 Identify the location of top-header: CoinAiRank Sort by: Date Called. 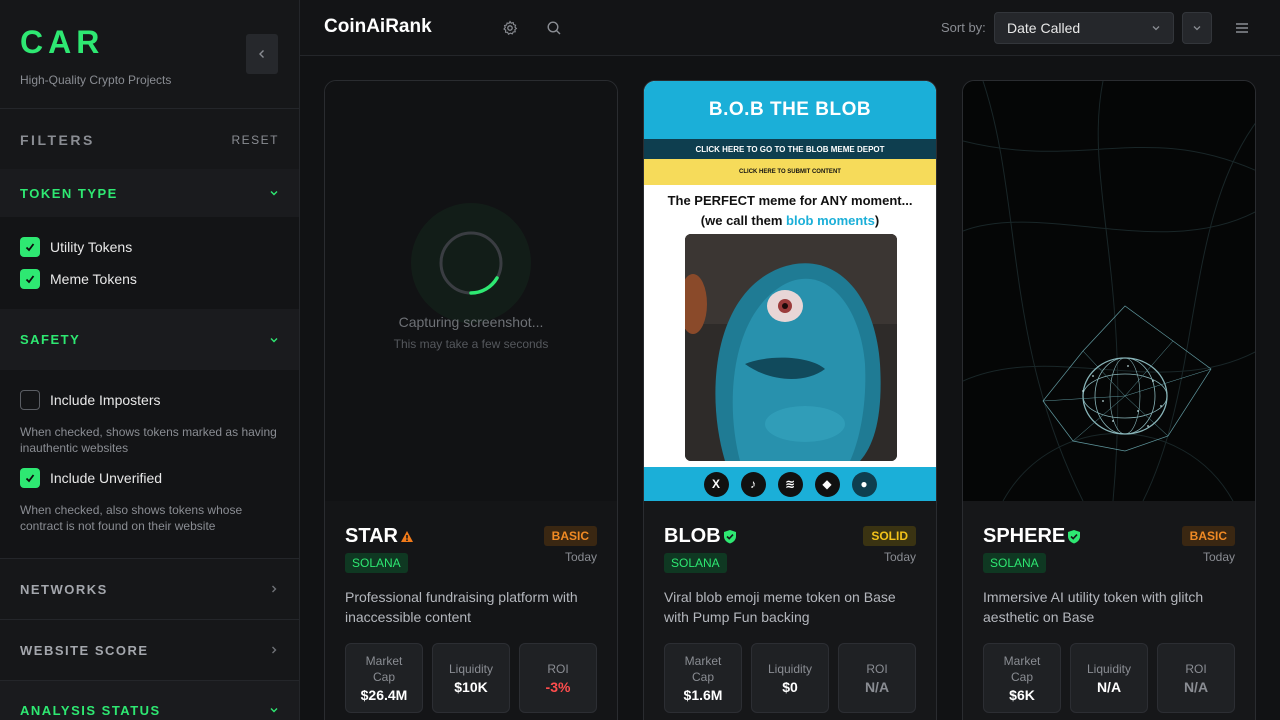
(790, 28).